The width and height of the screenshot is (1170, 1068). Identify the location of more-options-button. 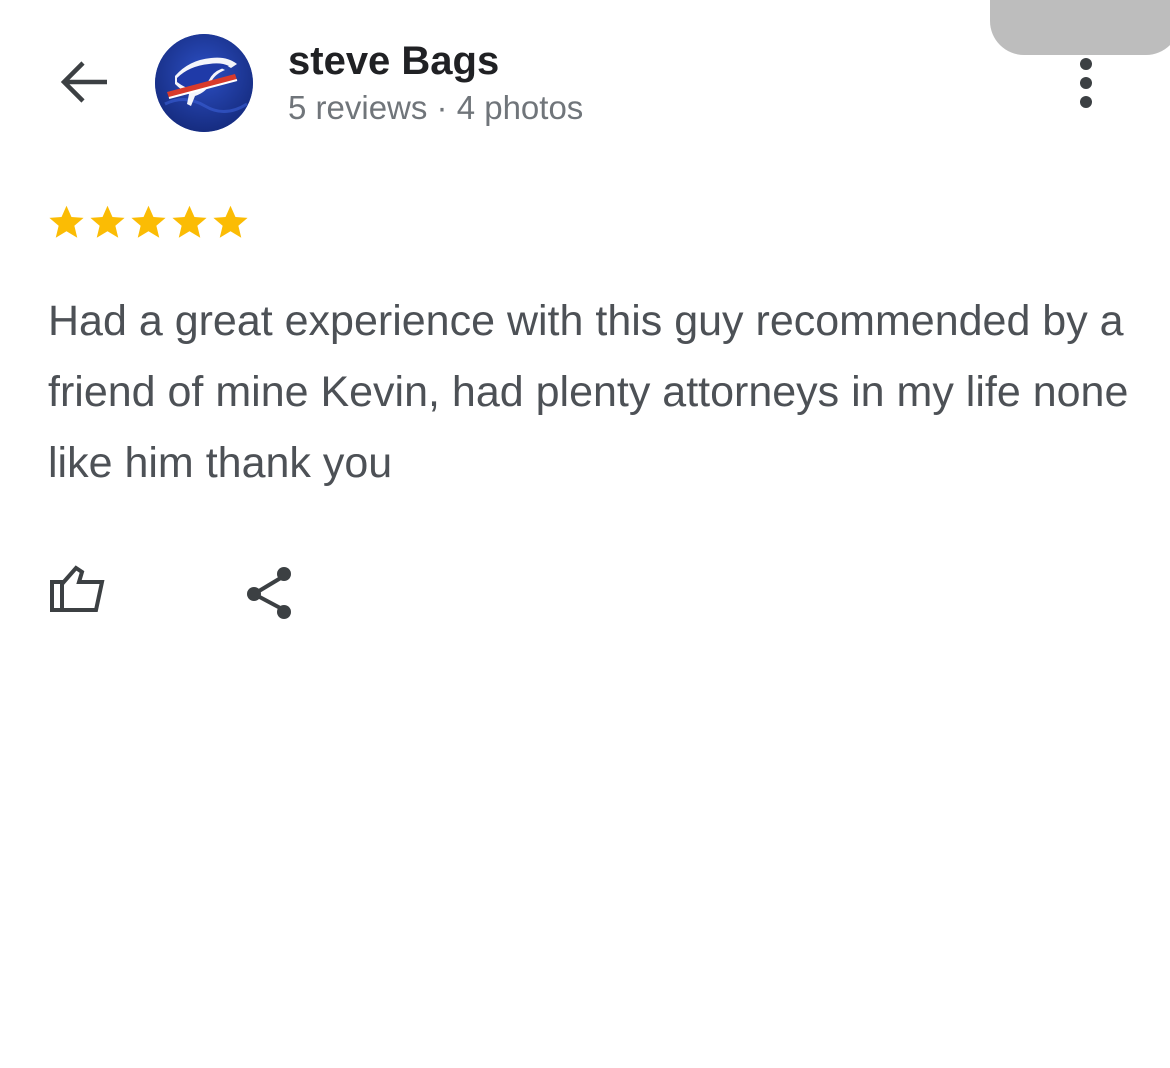
(1086, 83).